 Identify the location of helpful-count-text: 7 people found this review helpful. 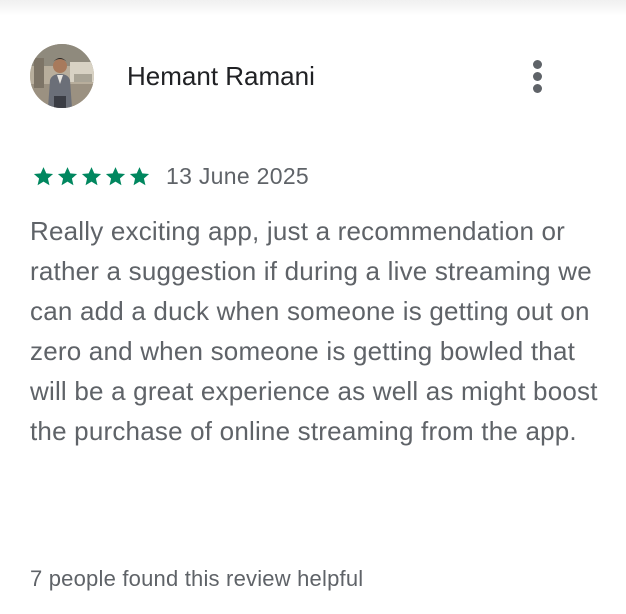
(197, 578).